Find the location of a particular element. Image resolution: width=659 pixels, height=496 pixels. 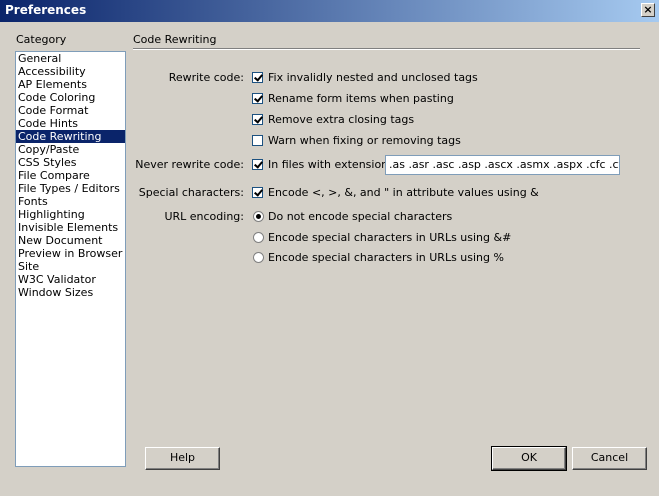

fix-nested-tags-label: Fix invalidly nested and unclosed tags is located at coordinates (373, 77).